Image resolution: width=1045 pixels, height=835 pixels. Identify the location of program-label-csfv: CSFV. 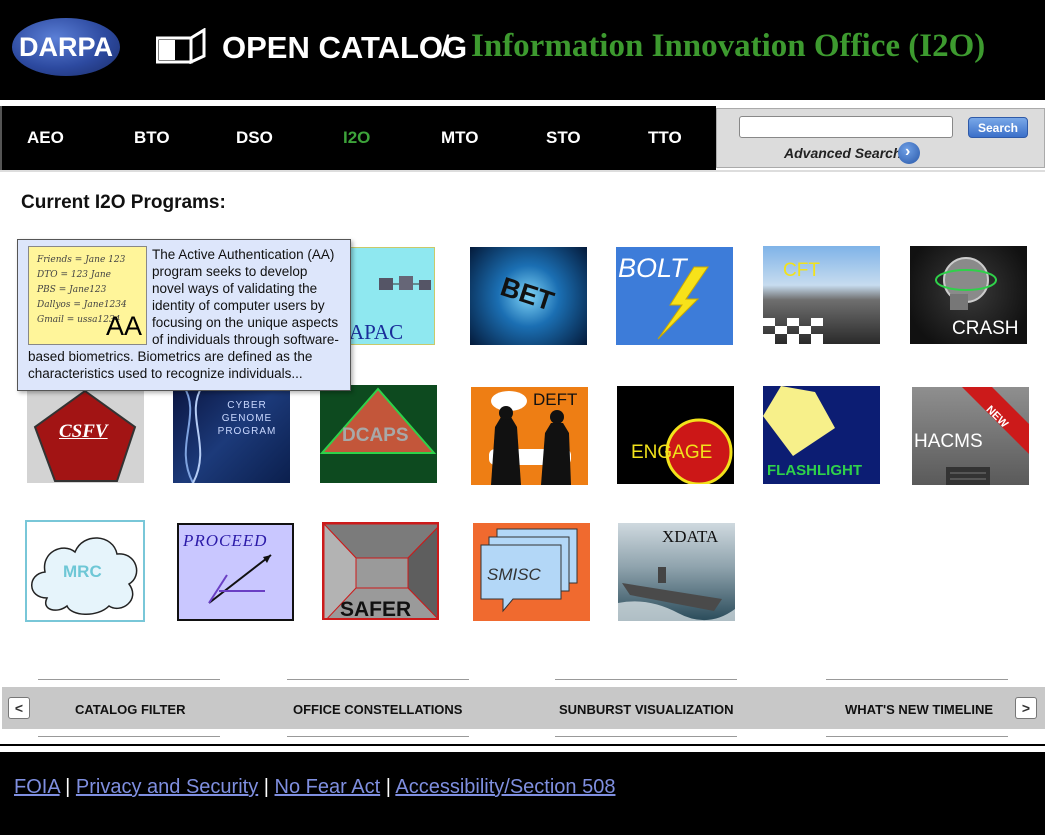
(83, 431).